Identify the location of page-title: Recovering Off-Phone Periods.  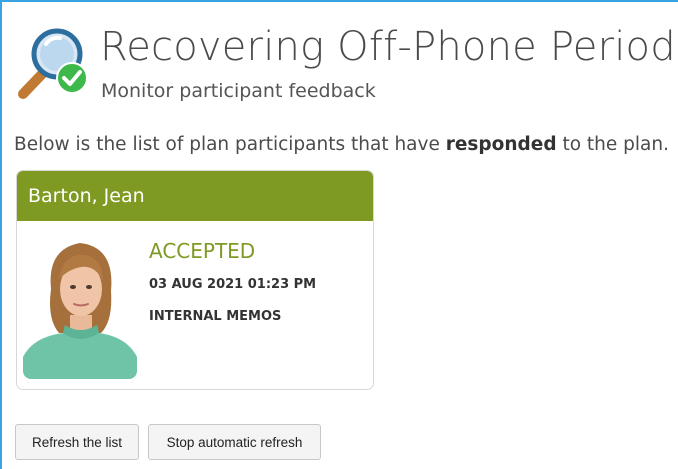
(389, 47).